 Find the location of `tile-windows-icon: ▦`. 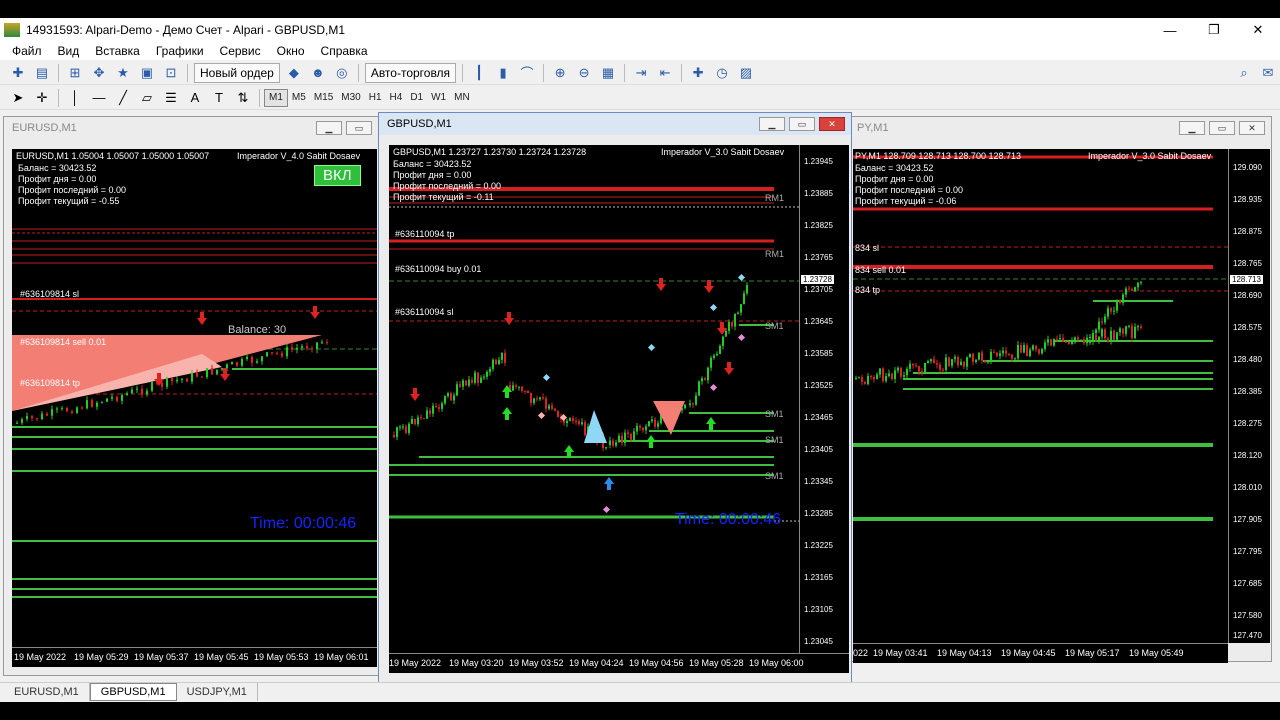

tile-windows-icon: ▦ is located at coordinates (608, 73).